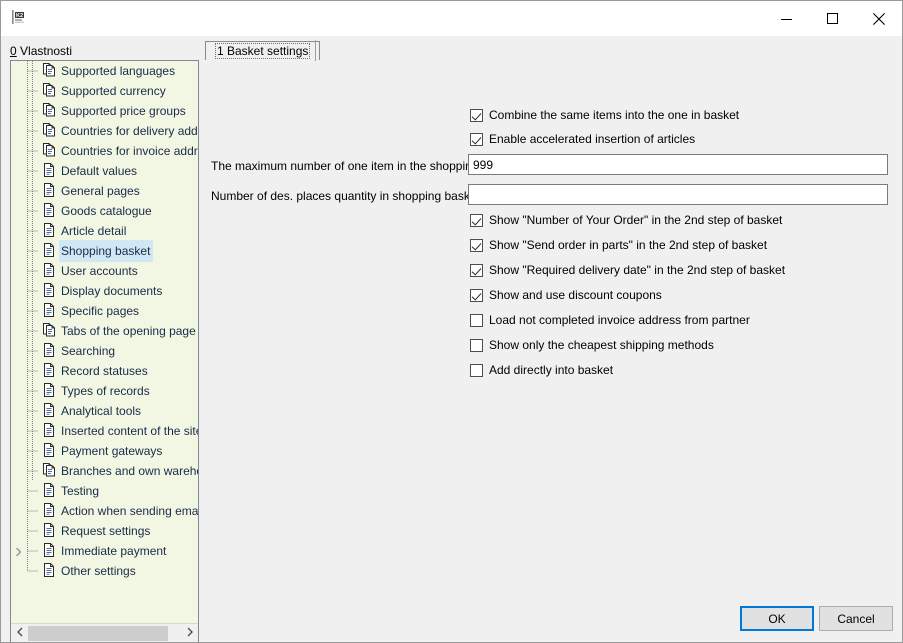 The width and height of the screenshot is (903, 643). I want to click on tree-item-label: Analytical tools, so click(101, 411).